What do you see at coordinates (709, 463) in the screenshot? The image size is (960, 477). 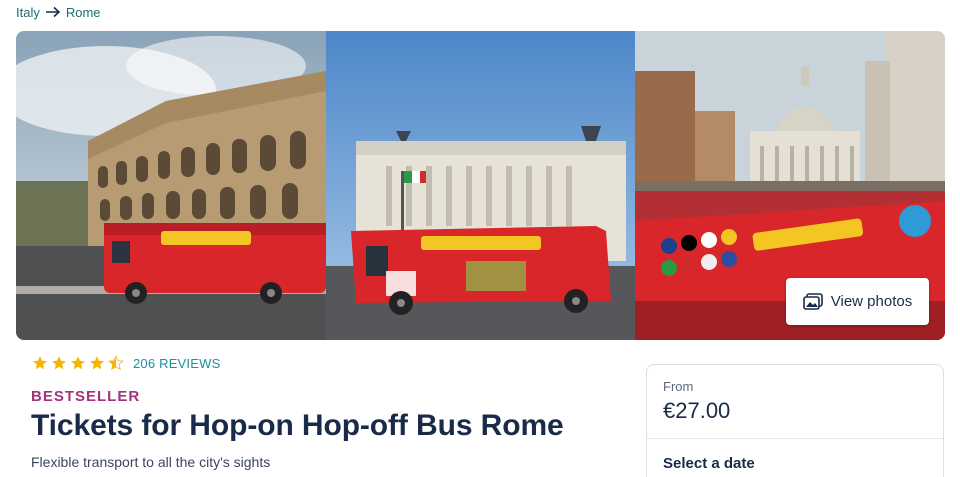 I see `select-date-button: Select a date` at bounding box center [709, 463].